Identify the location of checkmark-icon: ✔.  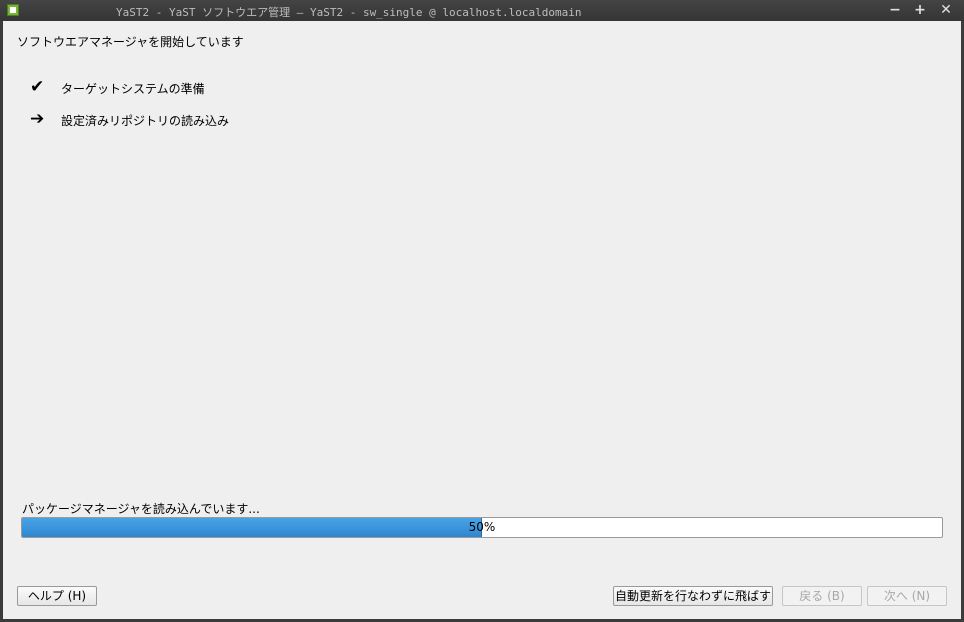
(37, 87).